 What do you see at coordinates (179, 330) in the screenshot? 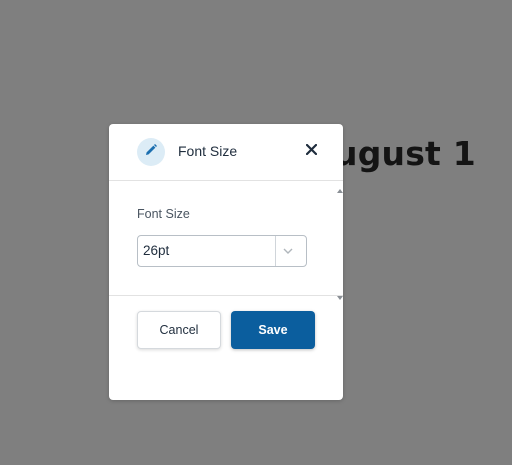
I see `cancel-button: Cancel` at bounding box center [179, 330].